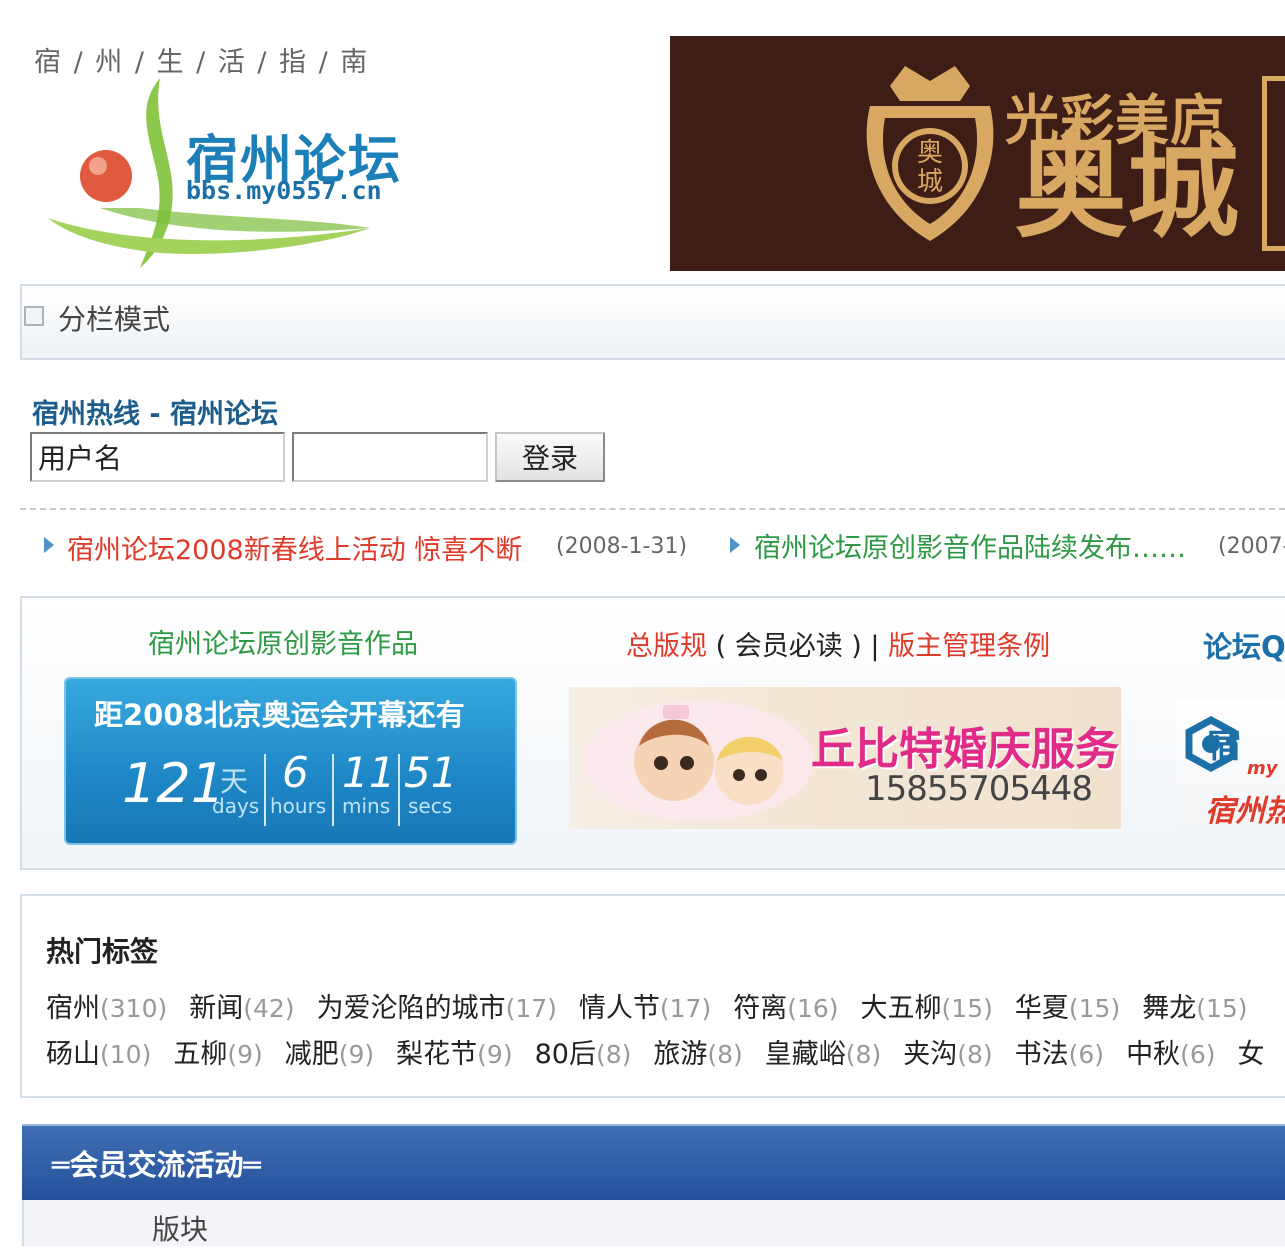 The image size is (1285, 1248). Describe the element at coordinates (279, 715) in the screenshot. I see `countdown-title: 距2008北京奥运会开幕还有` at that location.